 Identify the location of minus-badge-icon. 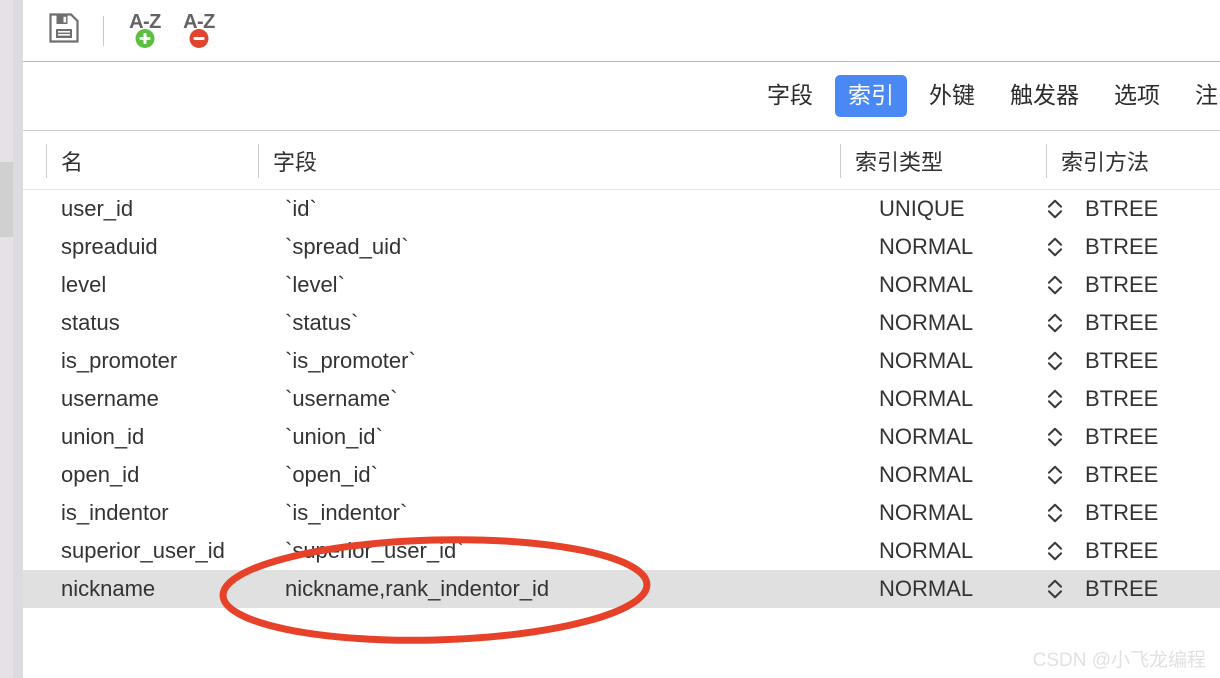
(199, 38).